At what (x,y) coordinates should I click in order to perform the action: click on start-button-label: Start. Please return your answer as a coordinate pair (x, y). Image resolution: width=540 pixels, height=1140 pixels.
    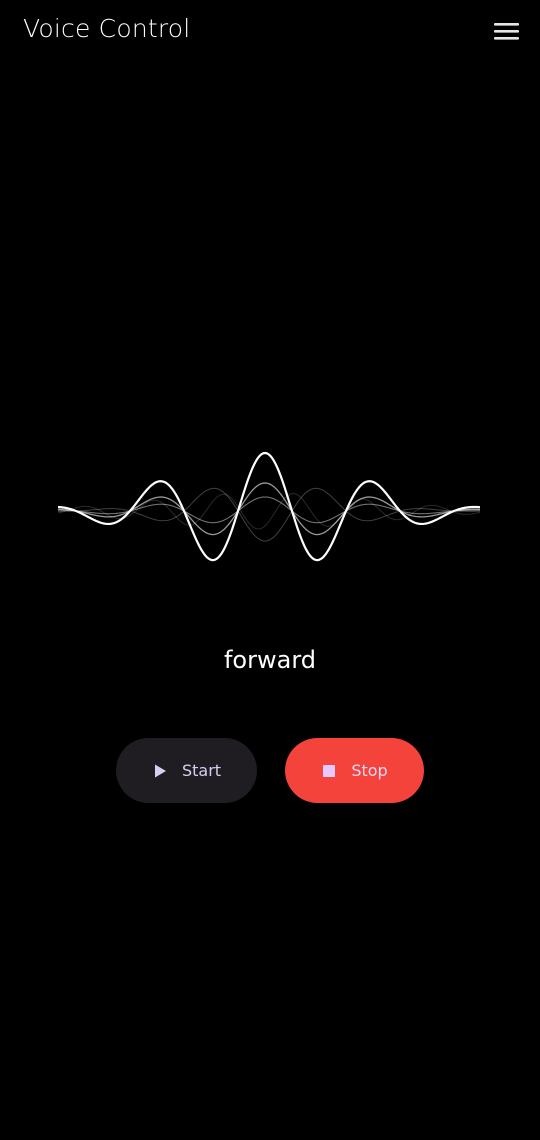
    Looking at the image, I should click on (201, 770).